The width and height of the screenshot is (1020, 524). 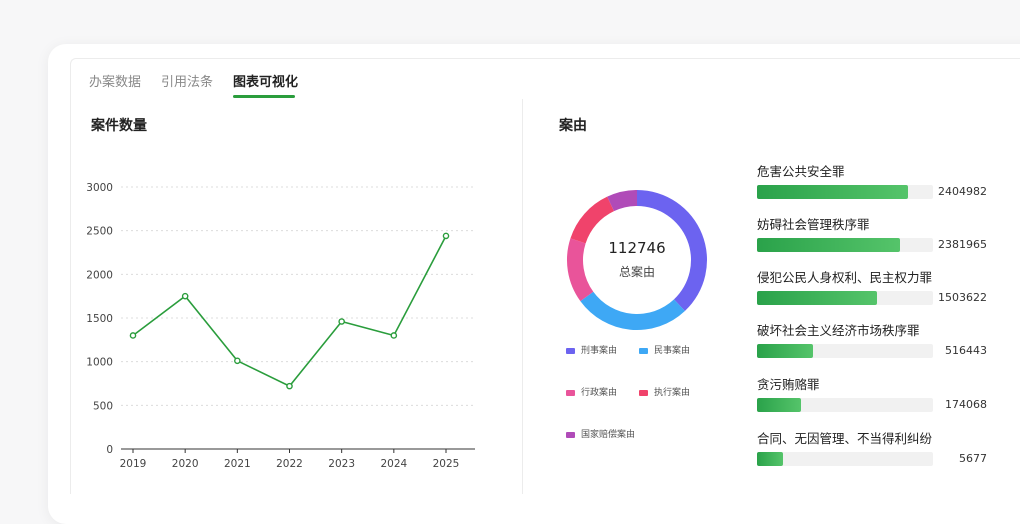 I want to click on legend-item: 国家赔偿案由, so click(x=600, y=433).